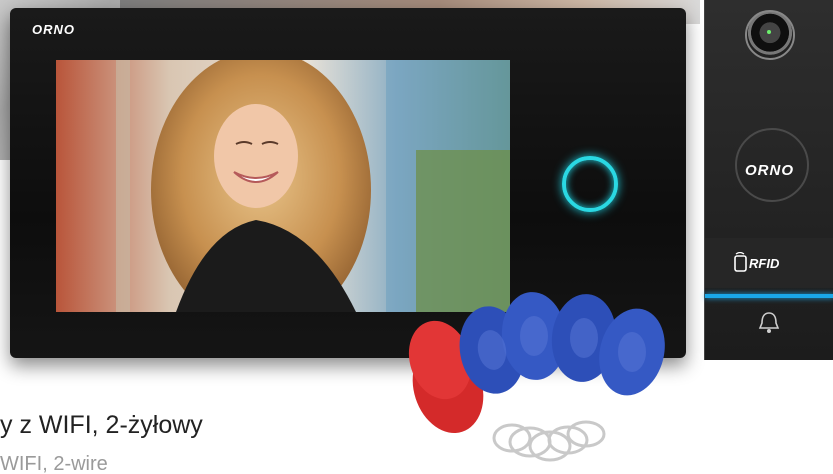 Image resolution: width=833 pixels, height=474 pixels. I want to click on rfid-label: RFID, so click(764, 263).